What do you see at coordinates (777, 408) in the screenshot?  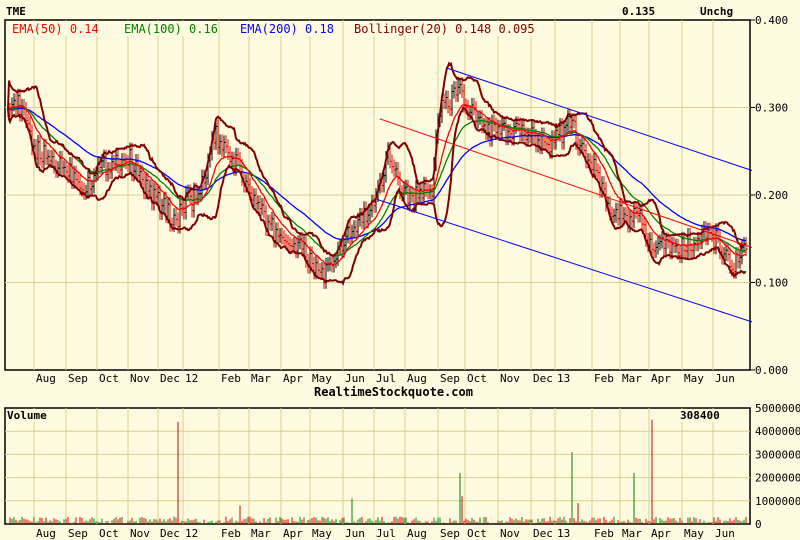 I see `volume-tick-label: 5000000` at bounding box center [777, 408].